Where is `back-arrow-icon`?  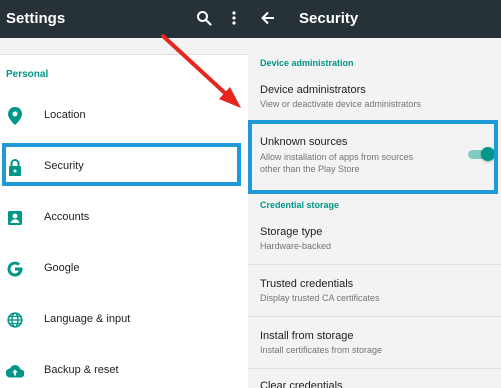
back-arrow-icon is located at coordinates (268, 18).